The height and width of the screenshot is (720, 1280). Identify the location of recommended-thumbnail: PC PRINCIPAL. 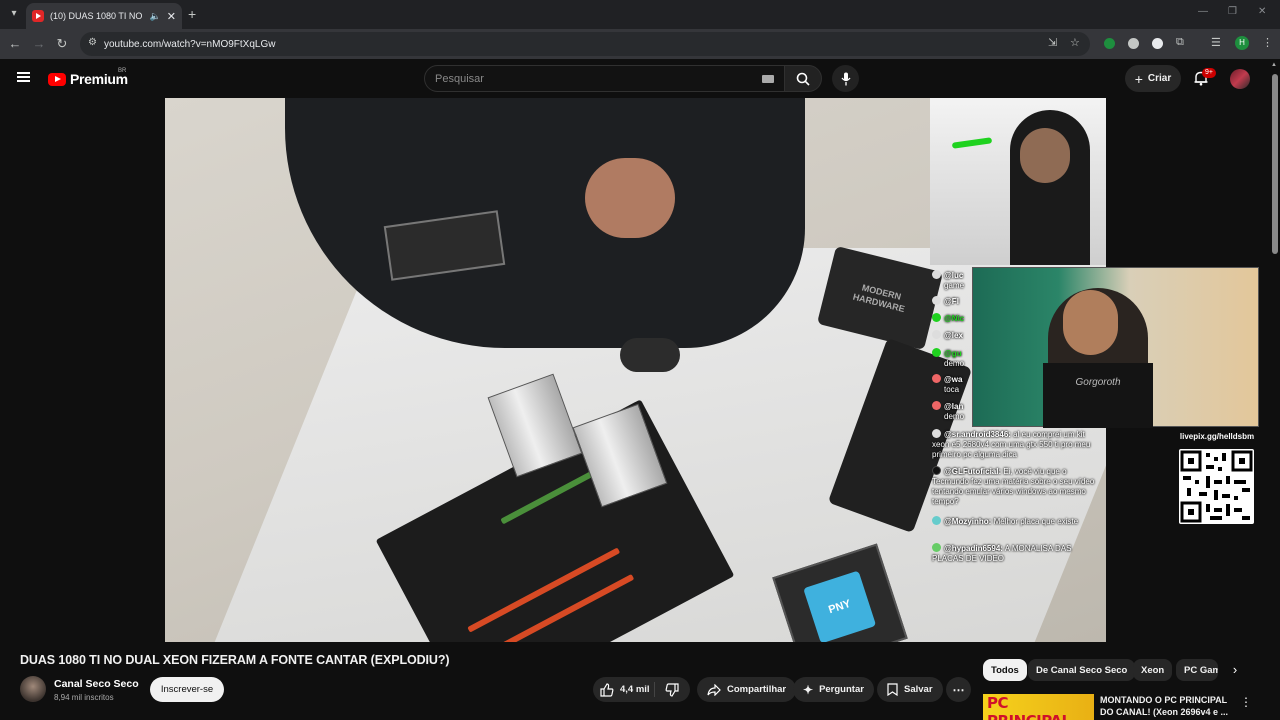
(1038, 707).